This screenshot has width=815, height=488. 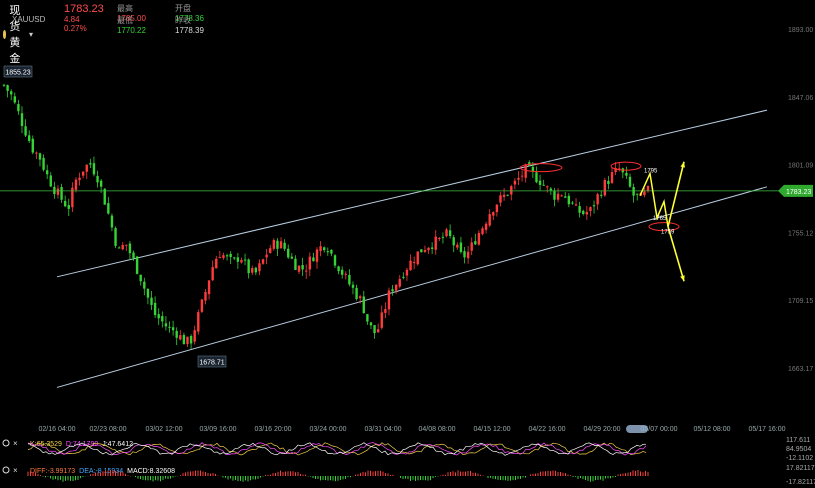 I want to click on x-tick-label: 03/24 00:00, so click(x=328, y=429).